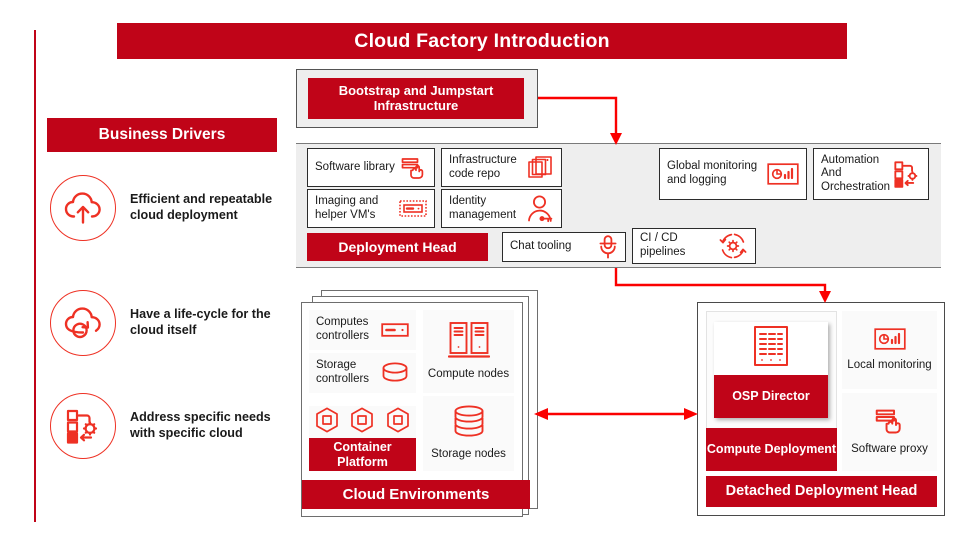 The width and height of the screenshot is (960, 540). I want to click on storage-controllers-box: Storage controllers, so click(362, 373).